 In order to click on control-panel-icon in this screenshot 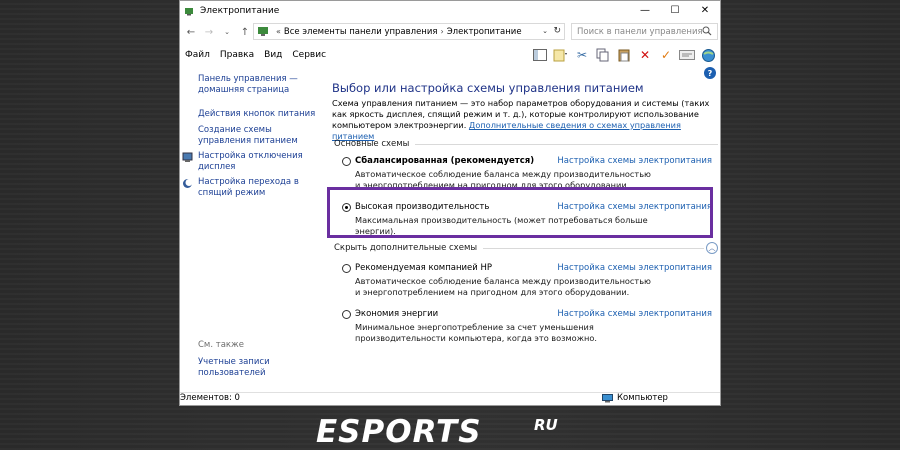, I will do `click(263, 31)`.